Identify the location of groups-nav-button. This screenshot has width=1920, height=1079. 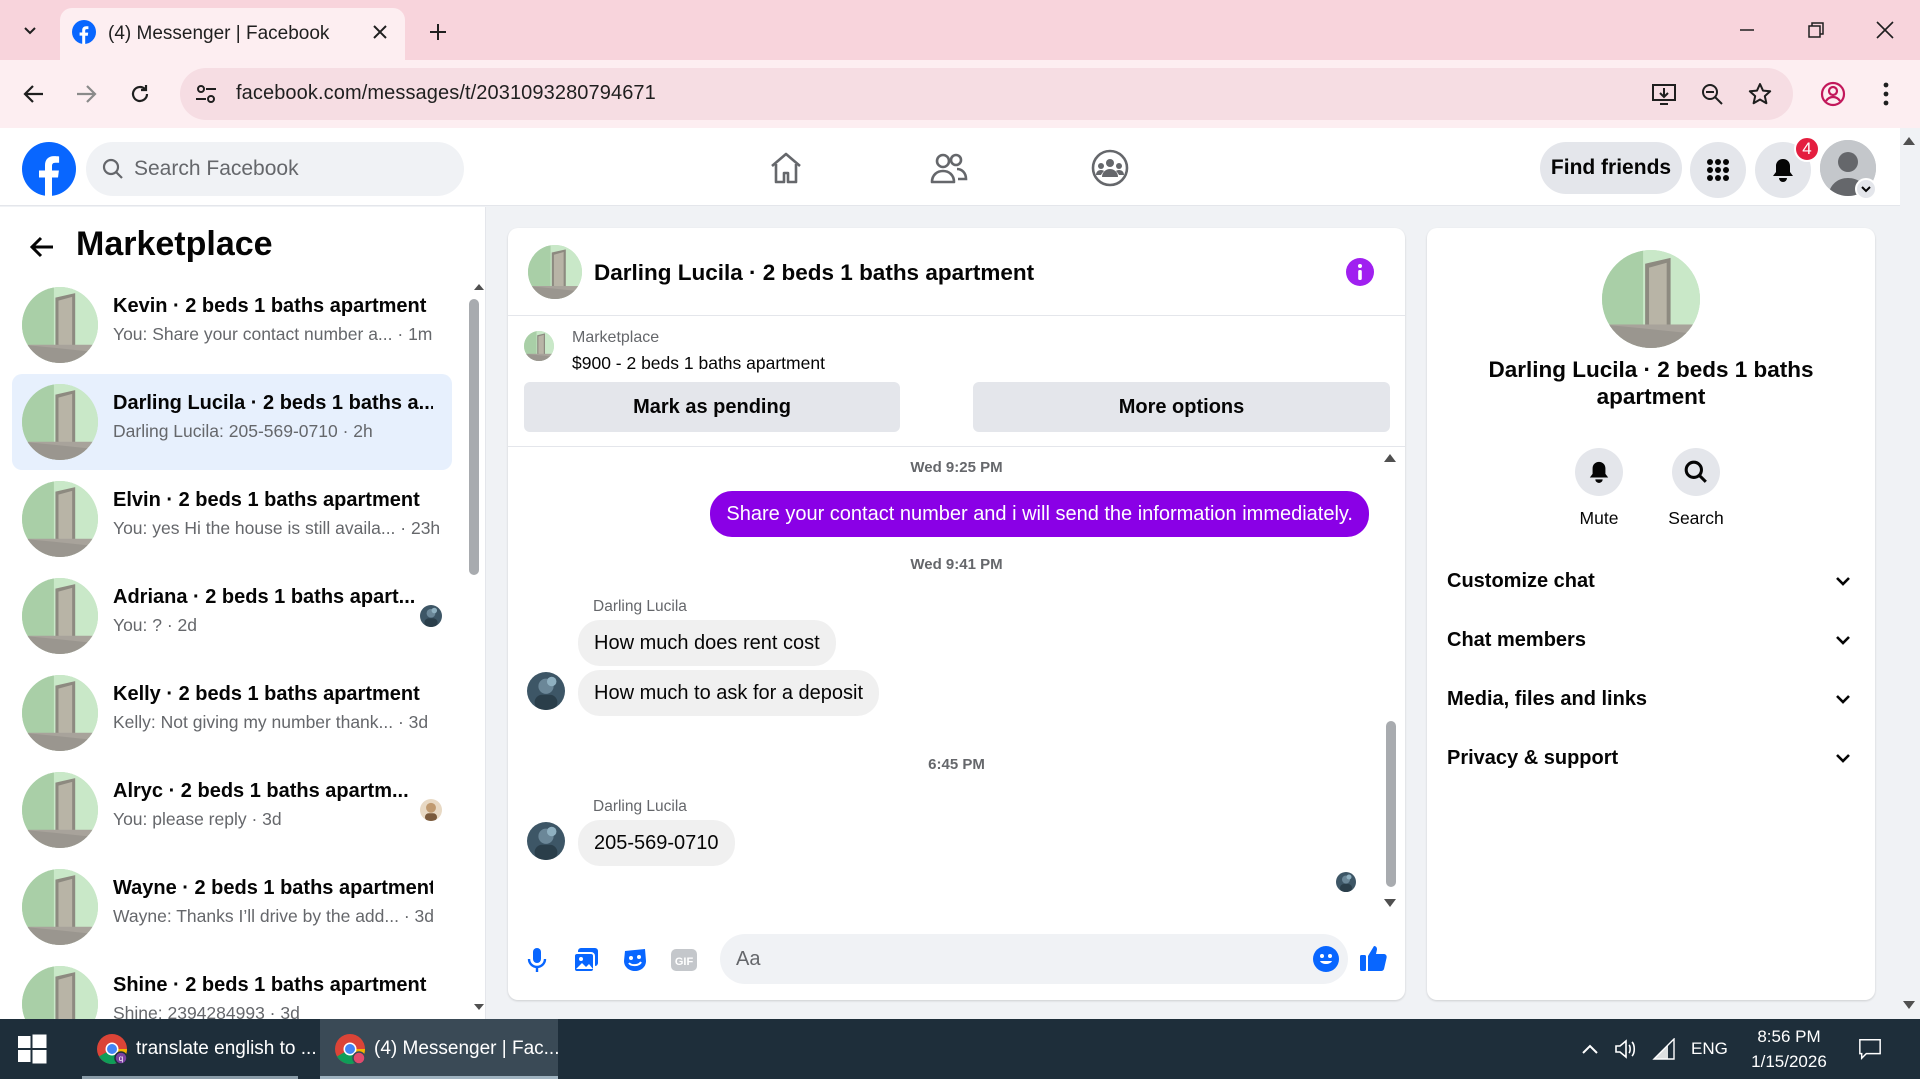
(1110, 168).